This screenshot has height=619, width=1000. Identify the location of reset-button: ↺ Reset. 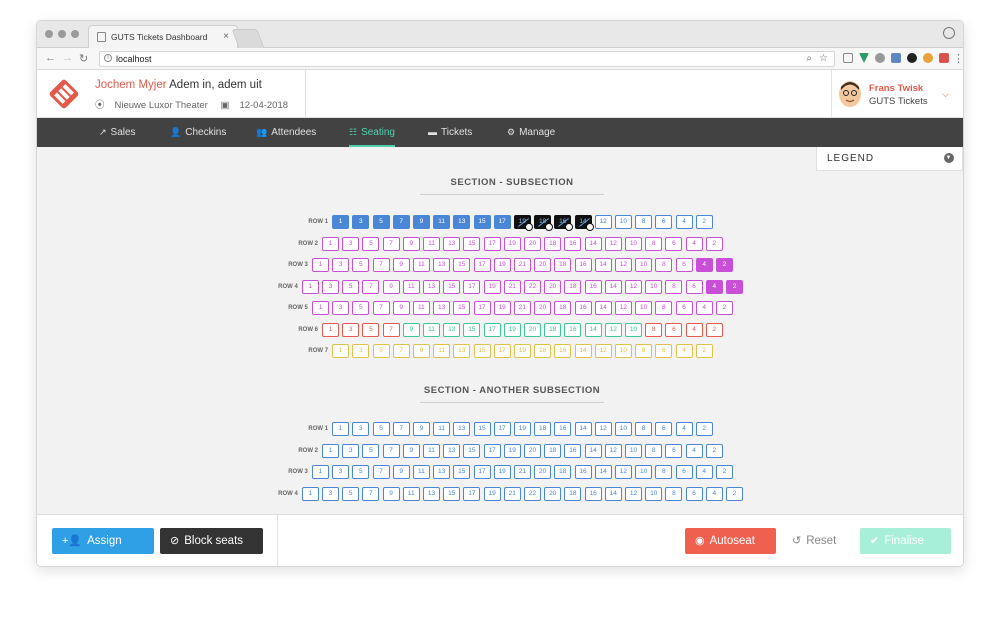
(817, 541).